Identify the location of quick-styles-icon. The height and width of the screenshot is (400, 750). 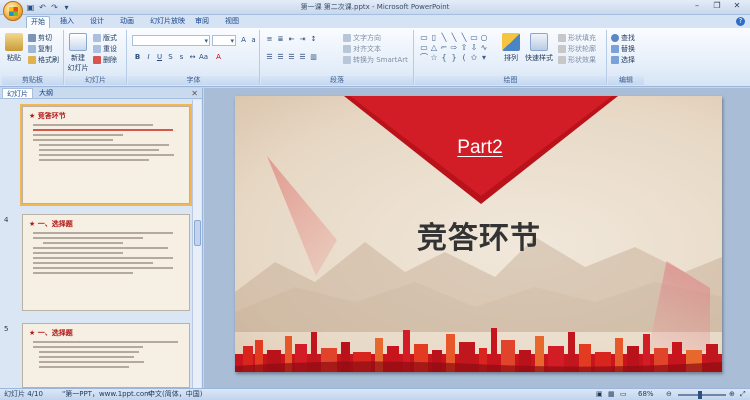
(539, 42).